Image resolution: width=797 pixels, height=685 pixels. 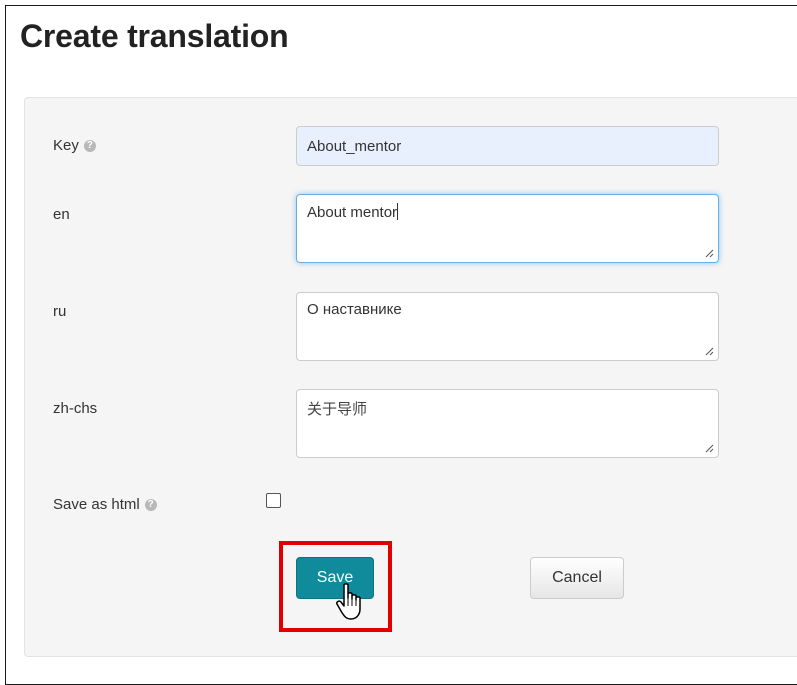 What do you see at coordinates (66, 145) in the screenshot?
I see `key-label: Key` at bounding box center [66, 145].